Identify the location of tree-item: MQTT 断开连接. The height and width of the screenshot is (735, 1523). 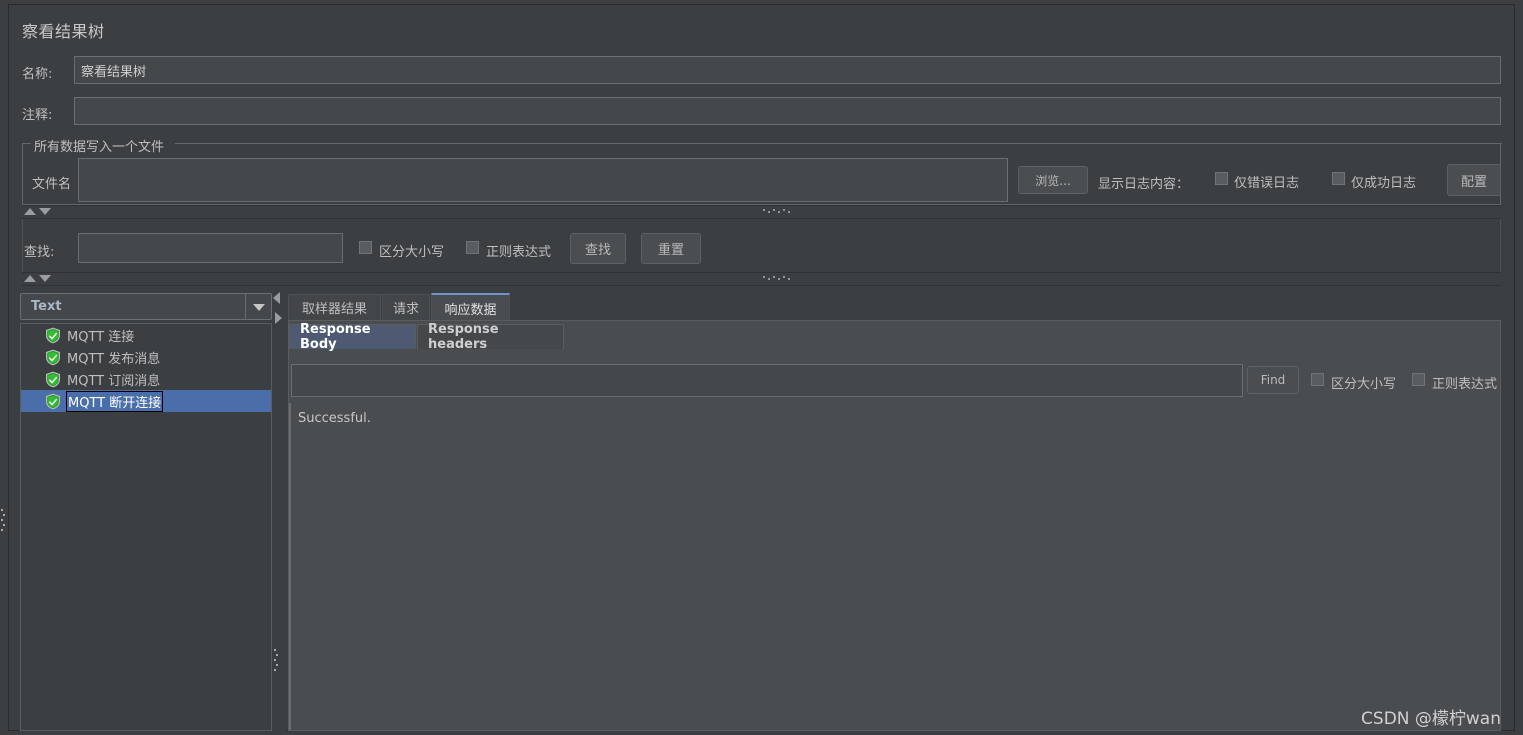
(146, 401).